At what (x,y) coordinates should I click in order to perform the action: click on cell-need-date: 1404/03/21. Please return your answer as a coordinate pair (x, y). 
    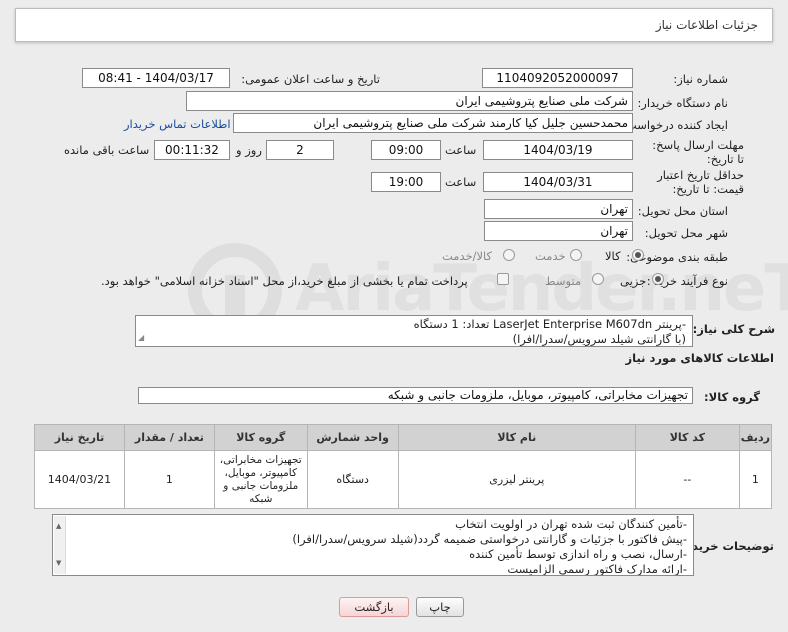
    Looking at the image, I should click on (79, 479).